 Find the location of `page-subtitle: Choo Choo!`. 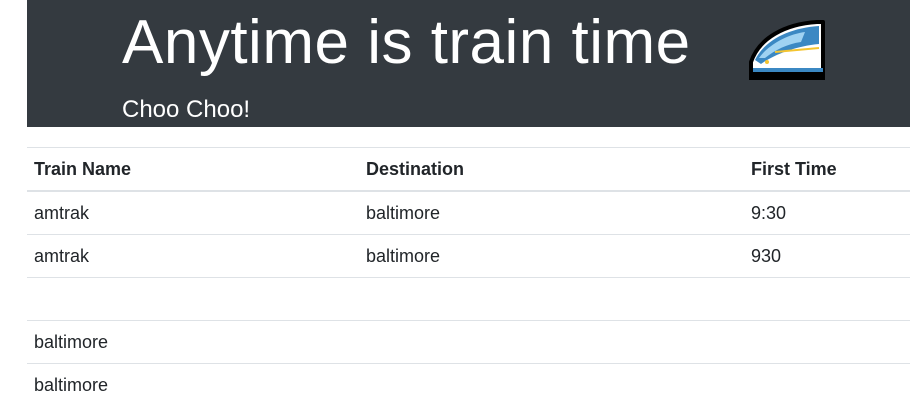

page-subtitle: Choo Choo! is located at coordinates (186, 109).